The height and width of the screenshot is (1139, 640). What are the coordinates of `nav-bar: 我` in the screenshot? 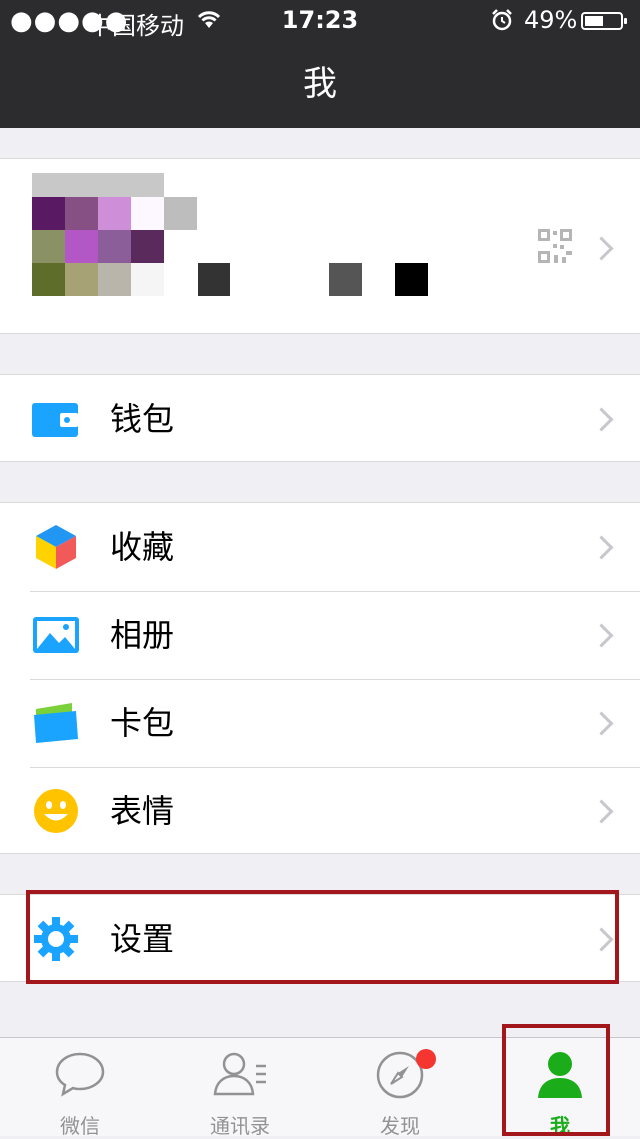 It's located at (320, 84).